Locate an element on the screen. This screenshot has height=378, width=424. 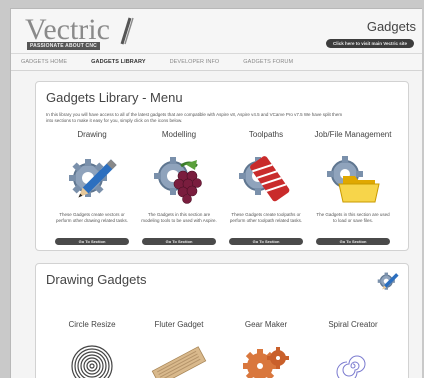
fluted-board-icon is located at coordinates (179, 357).